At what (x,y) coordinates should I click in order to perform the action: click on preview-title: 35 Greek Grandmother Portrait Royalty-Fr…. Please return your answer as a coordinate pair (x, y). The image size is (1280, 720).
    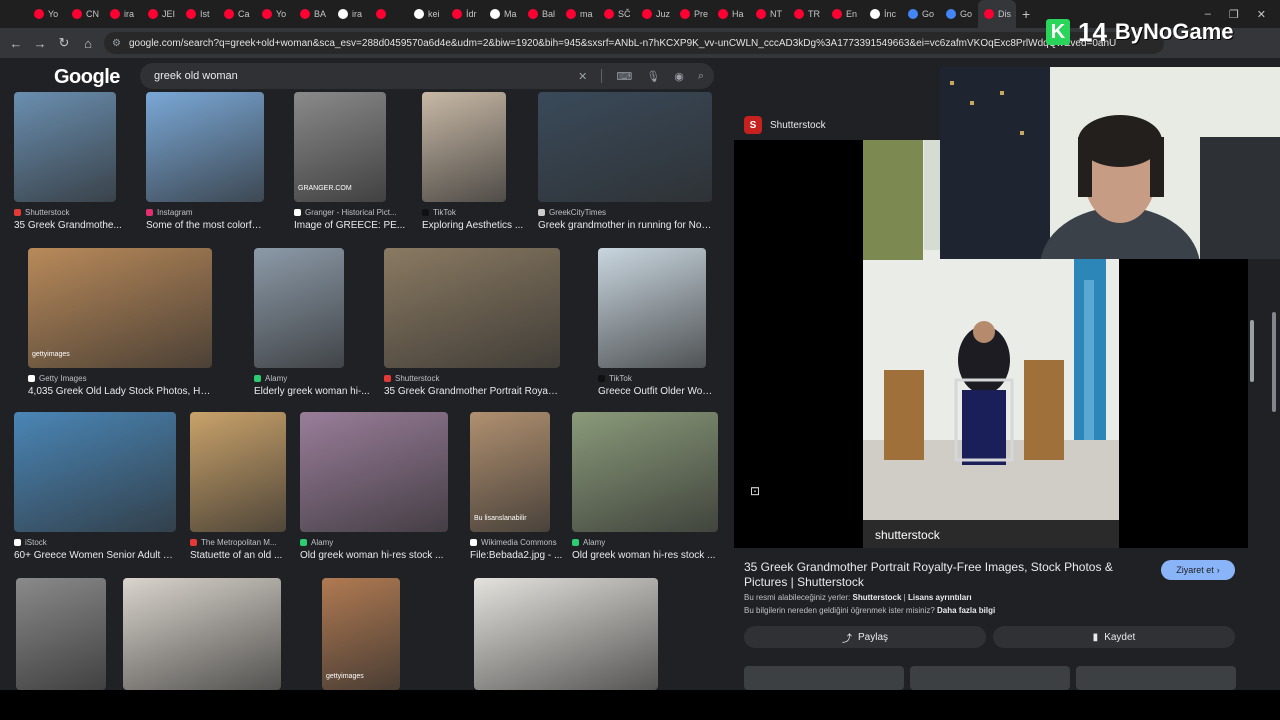
    Looking at the image, I should click on (934, 575).